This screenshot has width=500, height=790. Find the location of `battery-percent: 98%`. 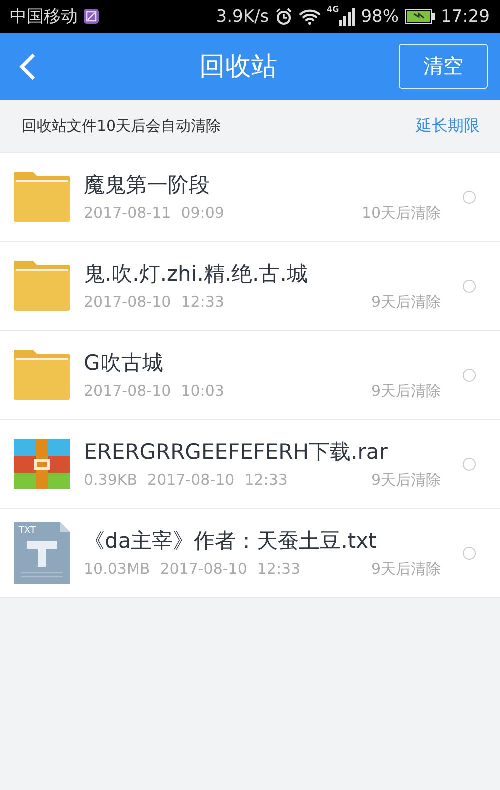

battery-percent: 98% is located at coordinates (380, 16).